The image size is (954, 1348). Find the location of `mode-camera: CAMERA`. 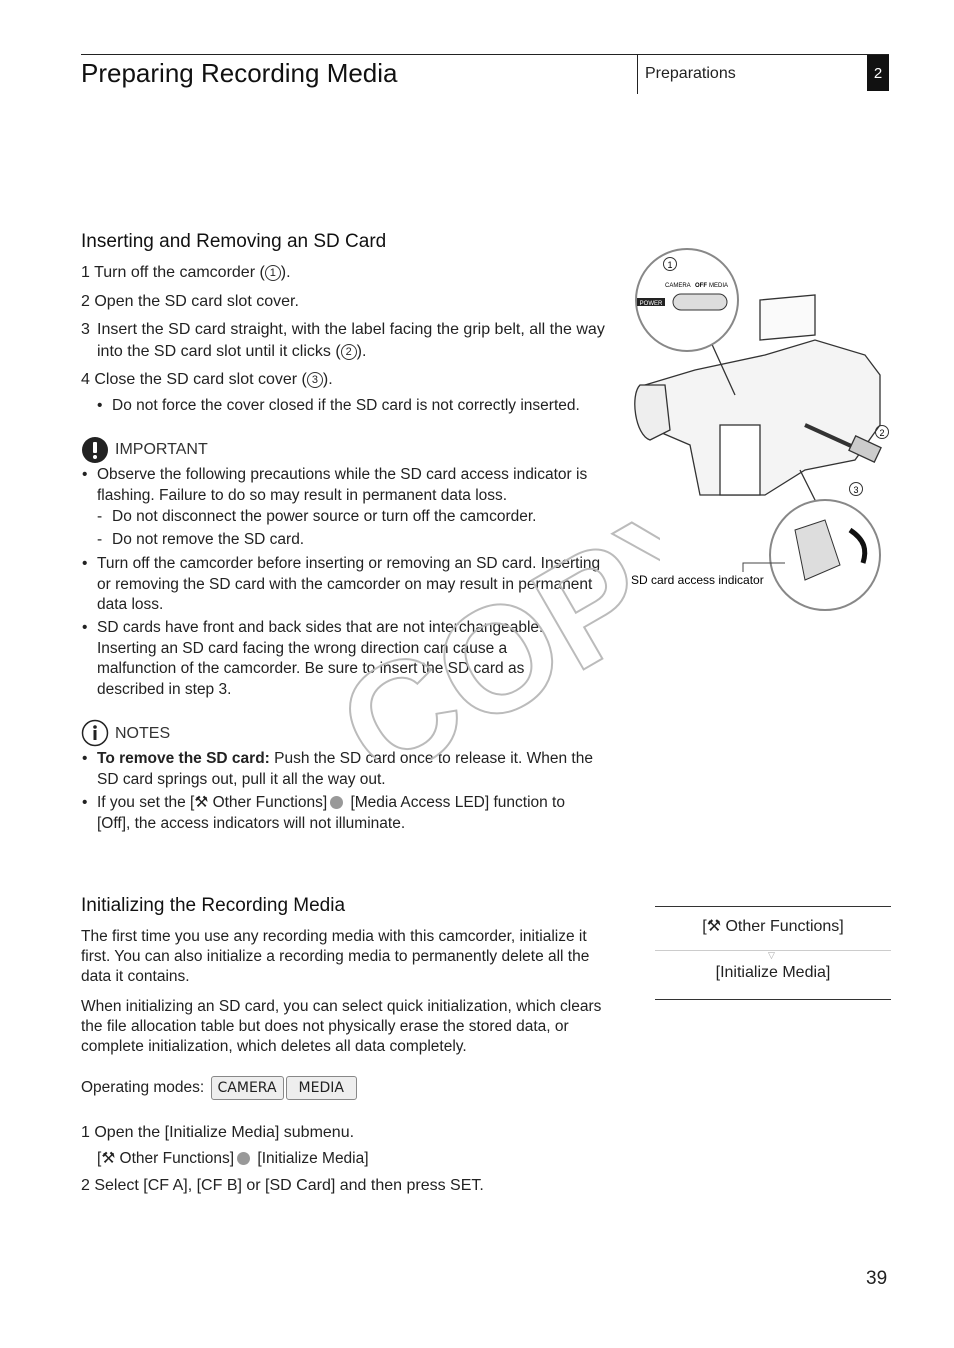

mode-camera: CAMERA is located at coordinates (247, 1088).